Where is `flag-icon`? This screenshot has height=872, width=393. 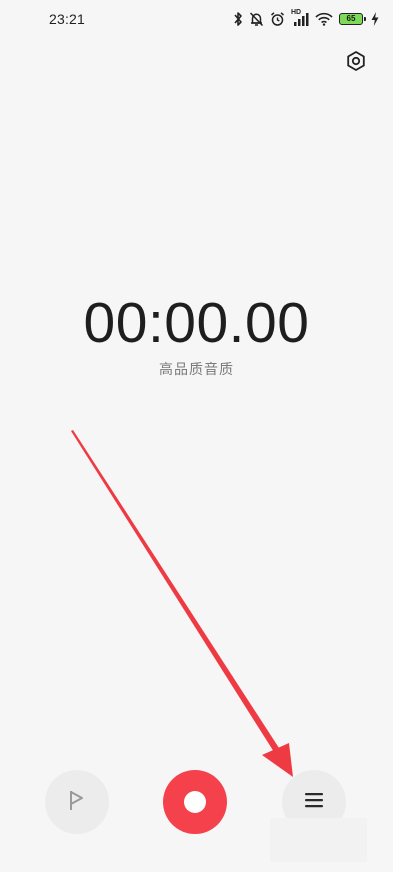
flag-icon is located at coordinates (77, 802).